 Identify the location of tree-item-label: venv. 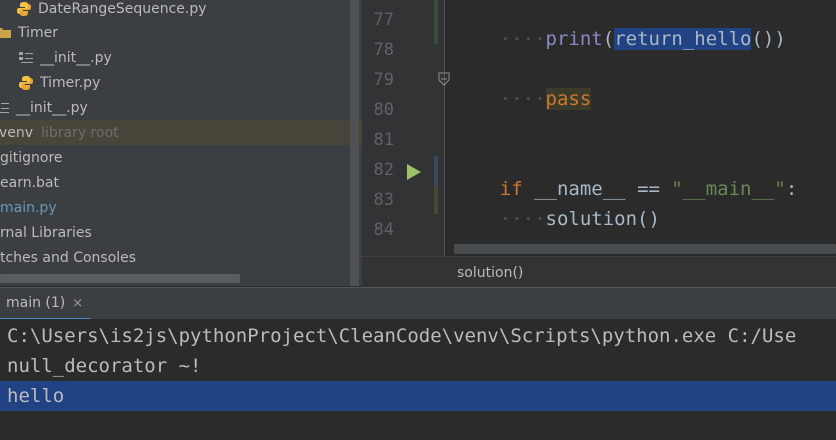
(17, 132).